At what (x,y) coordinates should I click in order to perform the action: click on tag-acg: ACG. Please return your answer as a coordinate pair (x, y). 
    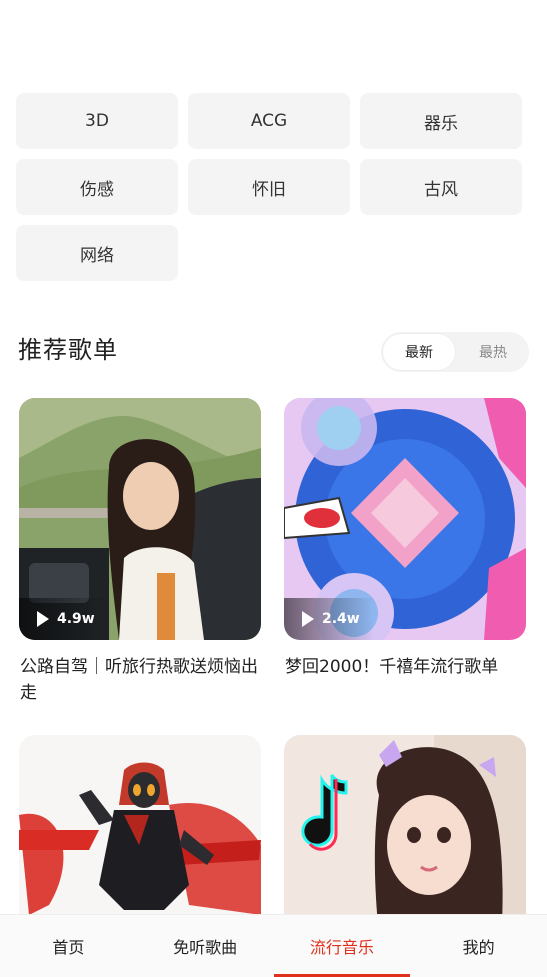
    Looking at the image, I should click on (269, 121).